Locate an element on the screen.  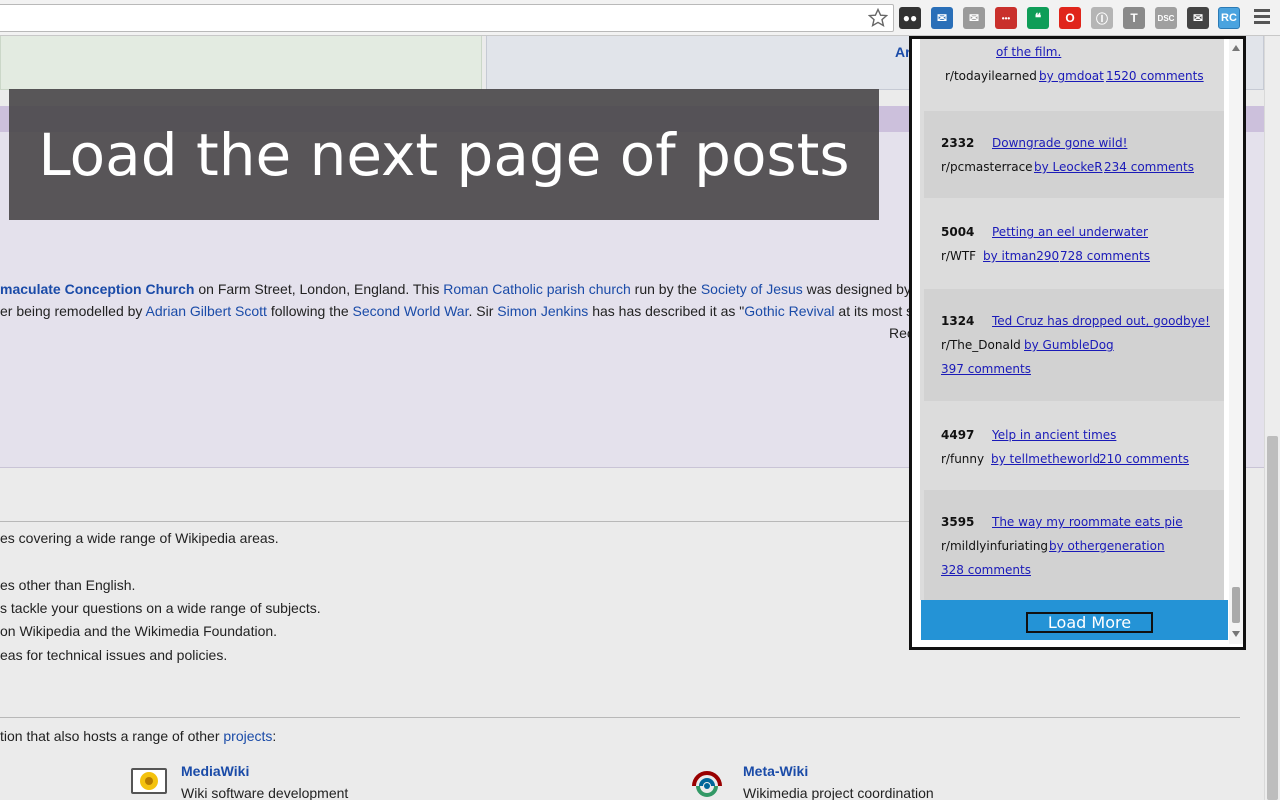
gmail-icon: ✉ is located at coordinates (974, 18).